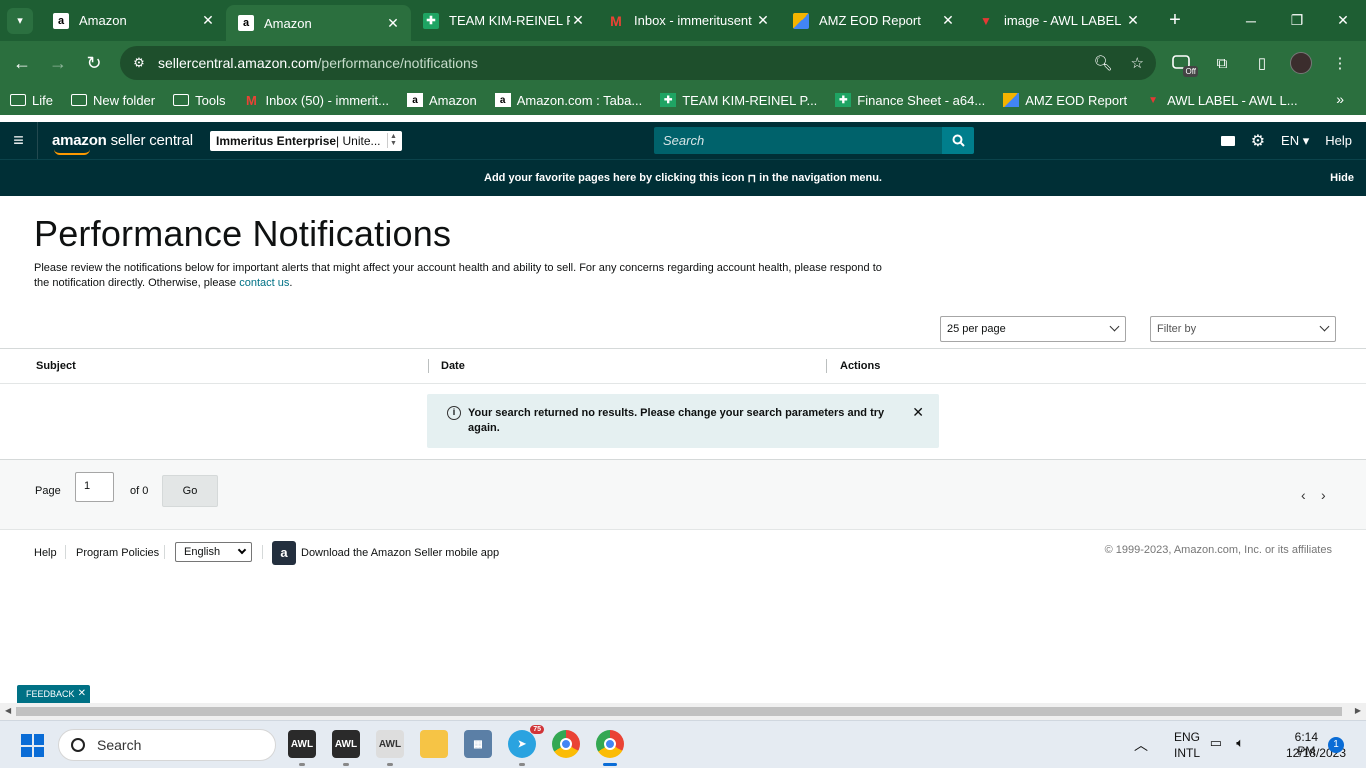 The image size is (1366, 768). I want to click on minimize-icon: ─, so click(1251, 20).